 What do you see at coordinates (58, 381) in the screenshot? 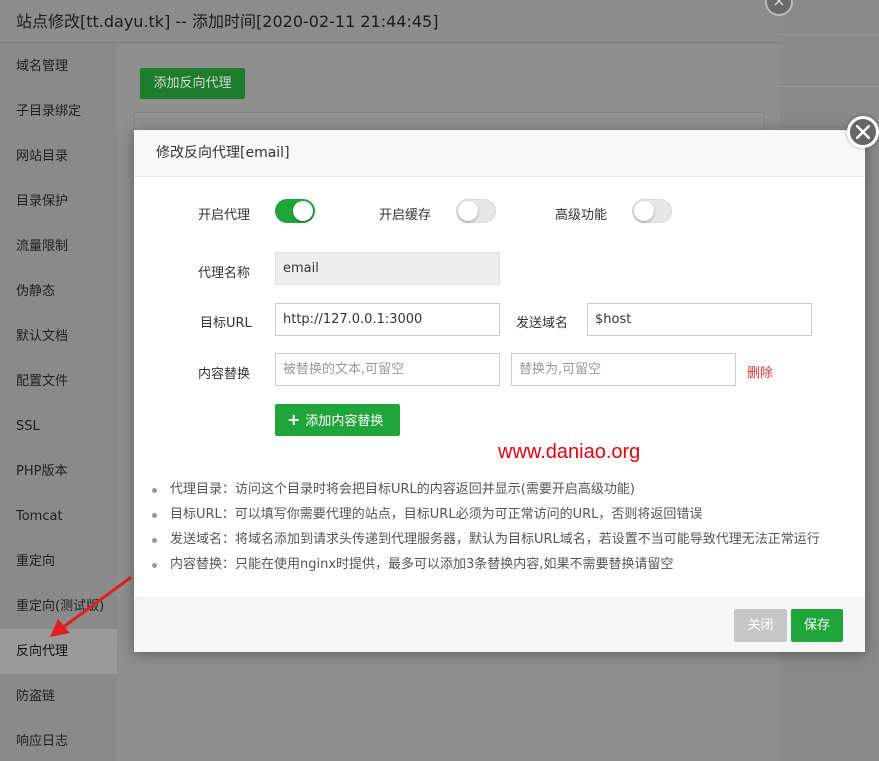
I see `sidebar-item-config: 配置文件` at bounding box center [58, 381].